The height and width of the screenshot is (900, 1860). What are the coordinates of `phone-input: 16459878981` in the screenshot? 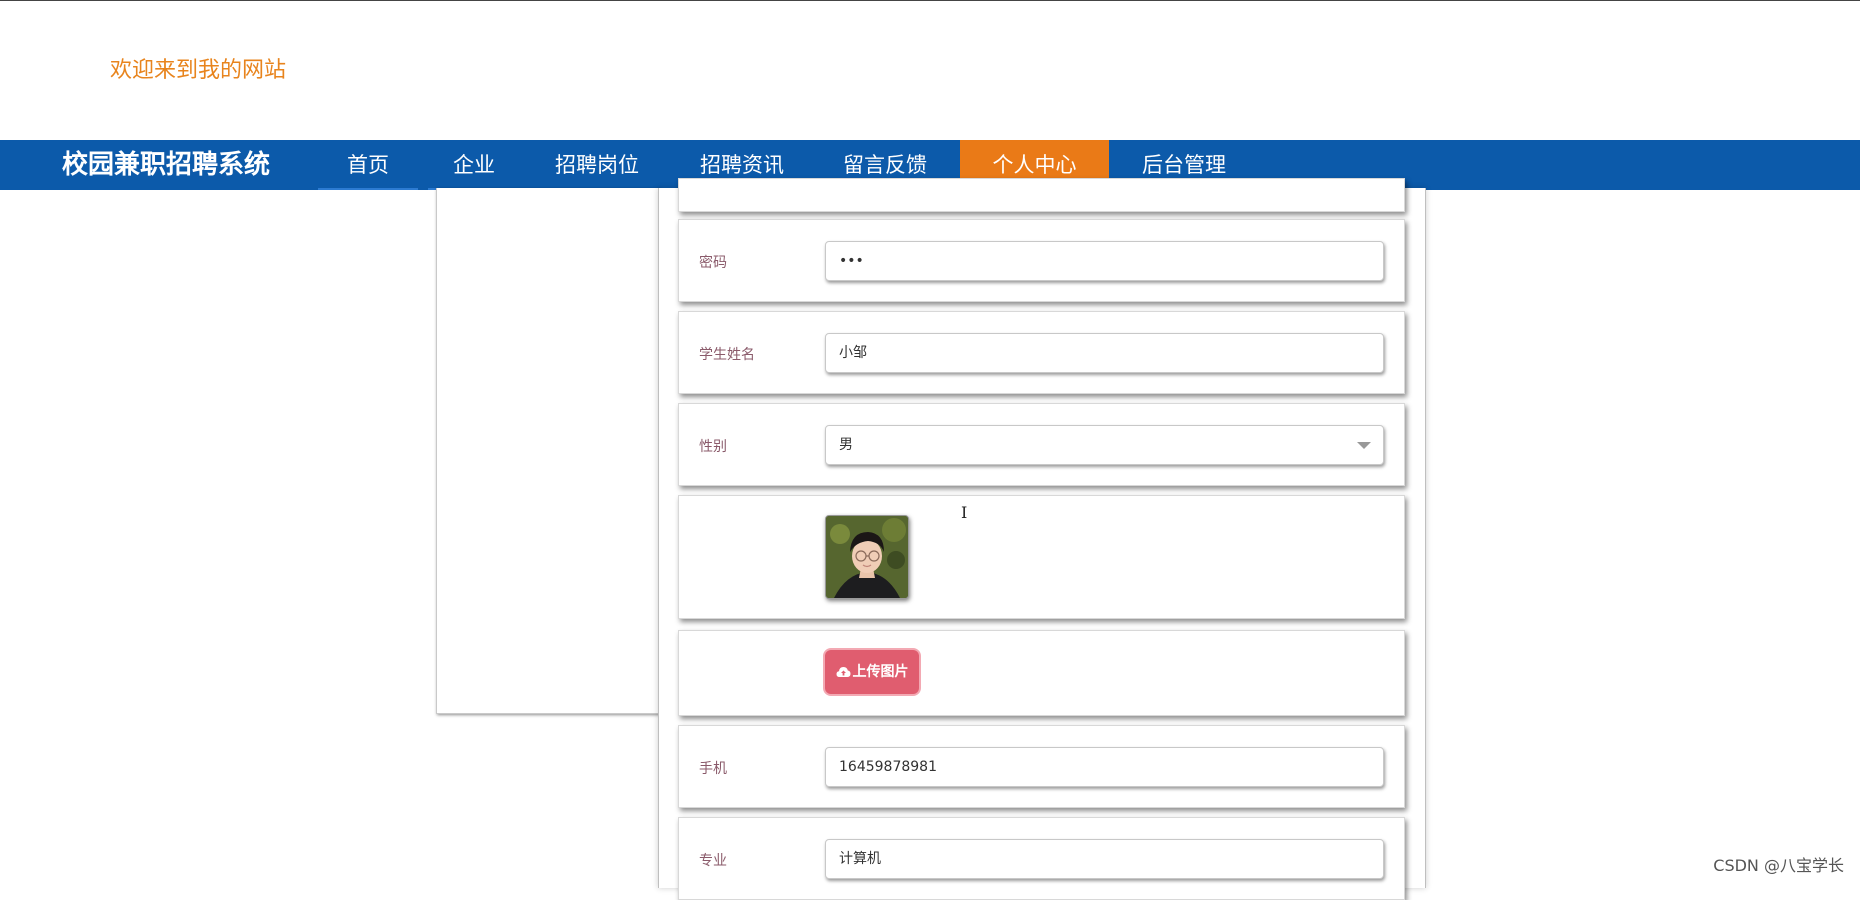 It's located at (1104, 767).